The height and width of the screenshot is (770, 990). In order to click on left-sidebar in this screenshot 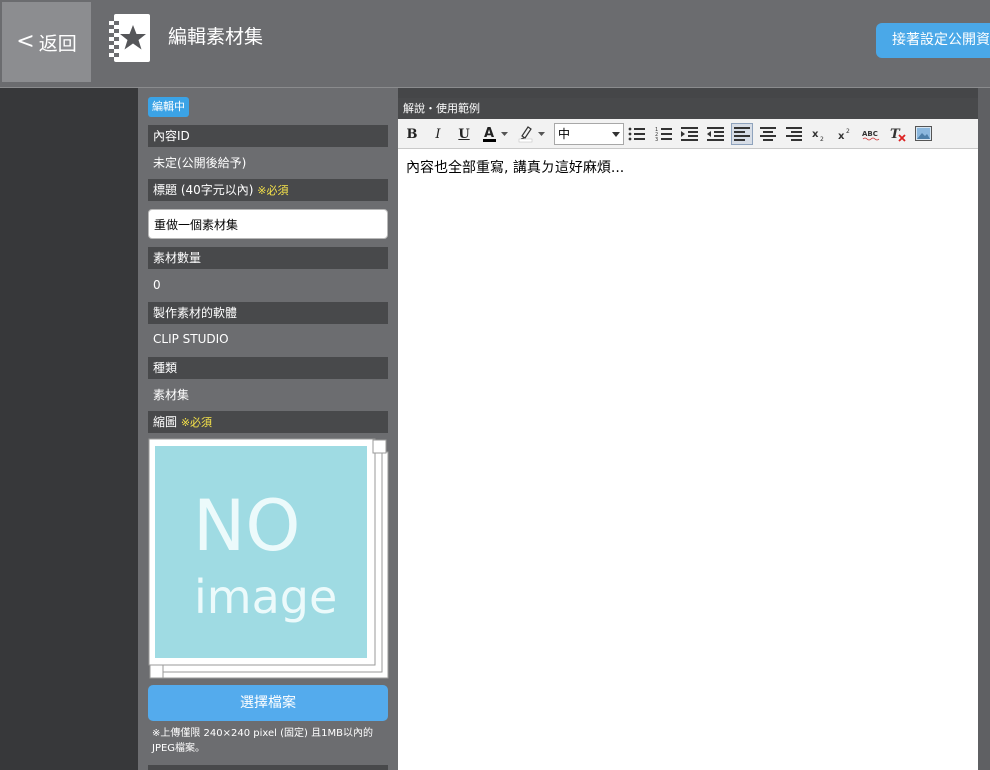, I will do `click(69, 429)`.